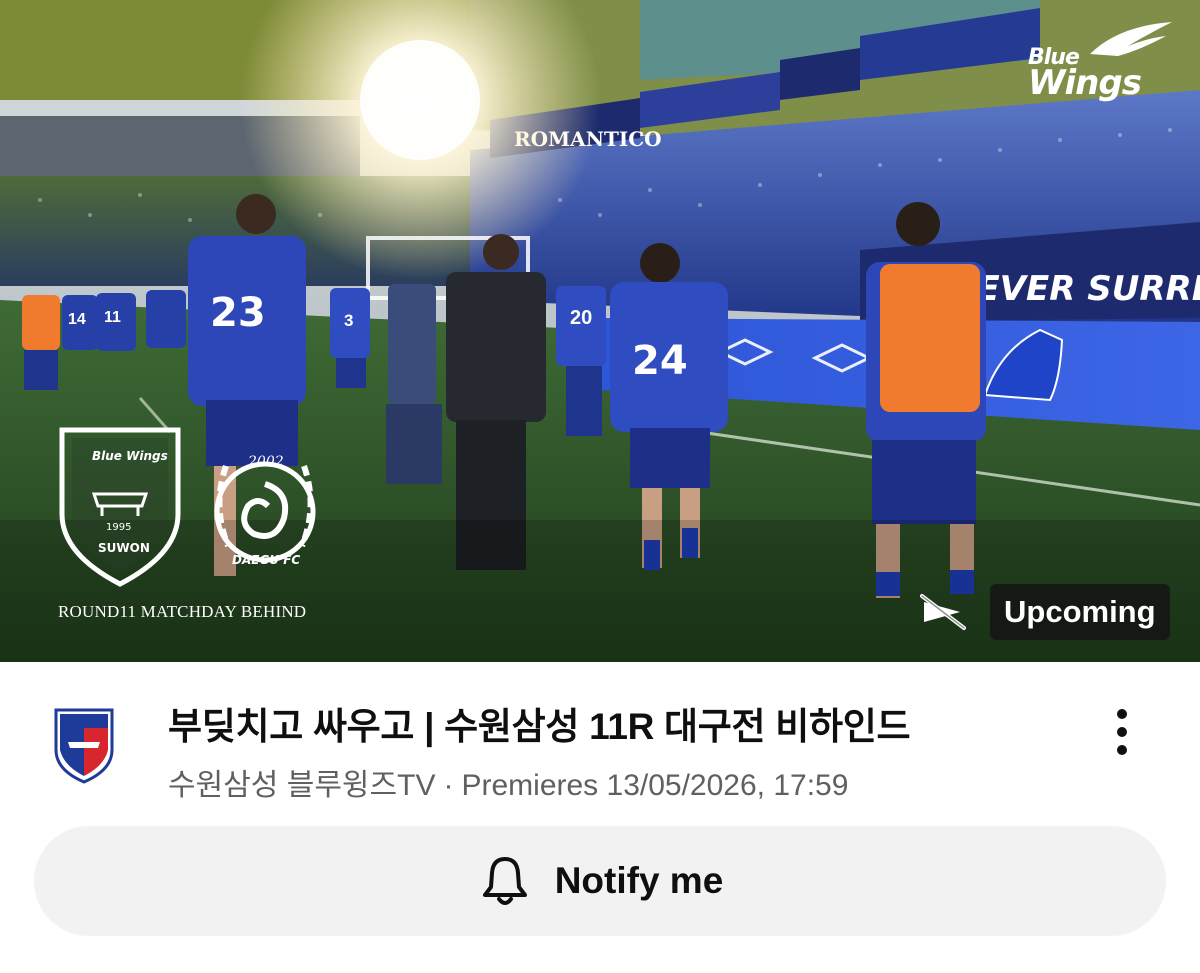 Image resolution: width=1200 pixels, height=973 pixels. Describe the element at coordinates (639, 880) in the screenshot. I see `notify-me-label: Notify me` at that location.